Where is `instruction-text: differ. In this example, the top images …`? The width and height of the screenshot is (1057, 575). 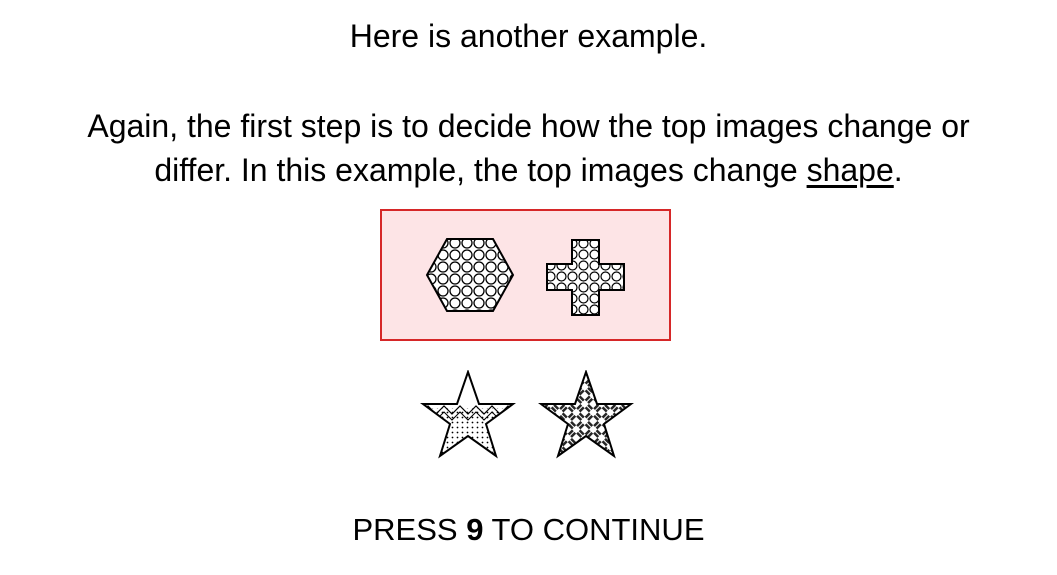 instruction-text: differ. In this example, the top images … is located at coordinates (480, 170).